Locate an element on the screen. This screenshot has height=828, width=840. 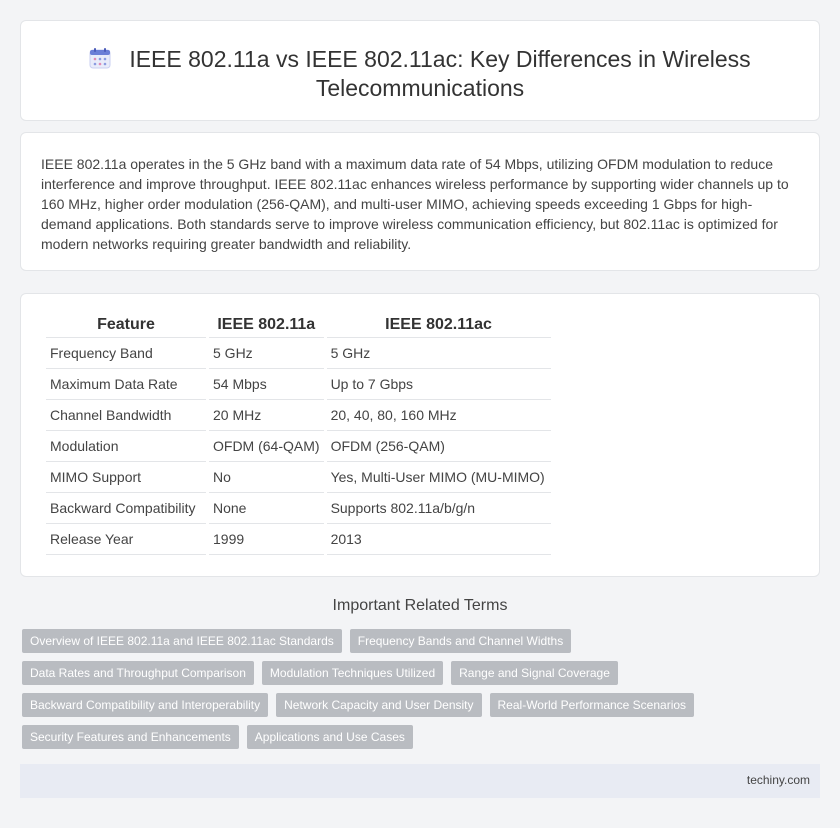
header-80211a: IEEE 802.11a is located at coordinates (266, 325).